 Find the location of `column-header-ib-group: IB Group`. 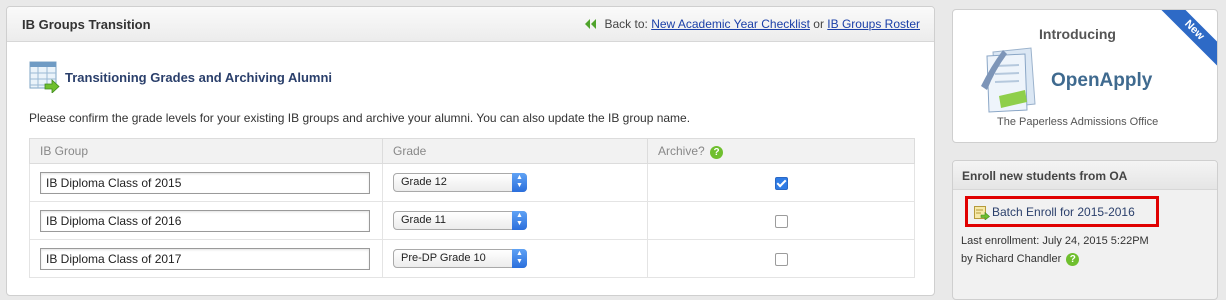

column-header-ib-group: IB Group is located at coordinates (206, 151).